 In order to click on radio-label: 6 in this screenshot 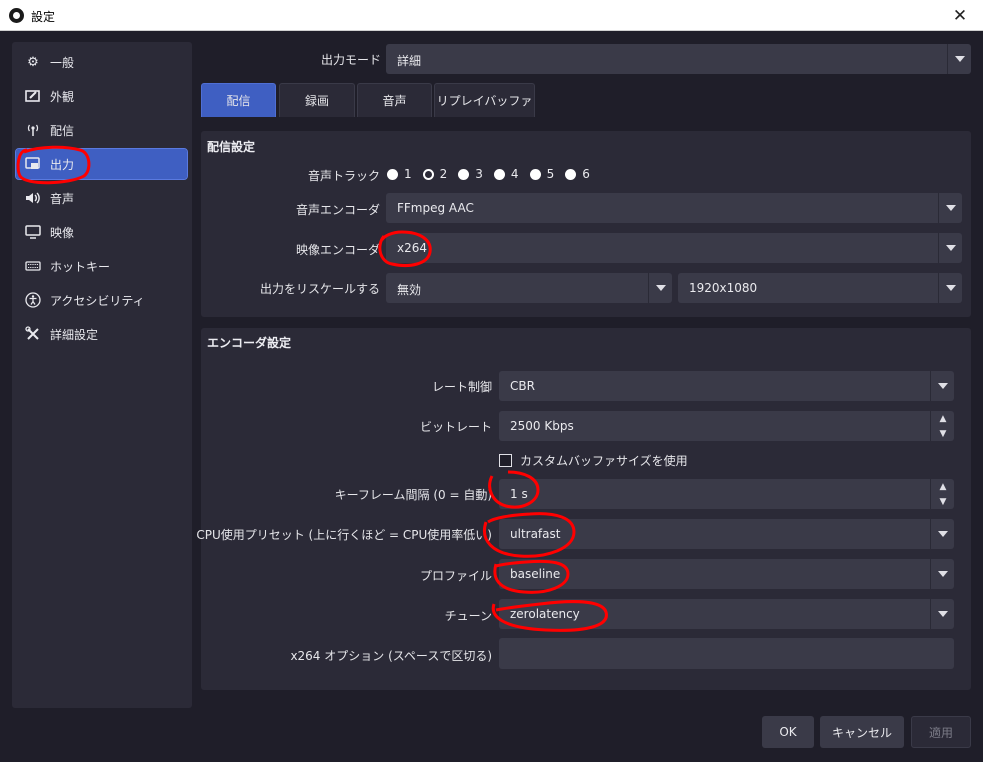, I will do `click(586, 174)`.